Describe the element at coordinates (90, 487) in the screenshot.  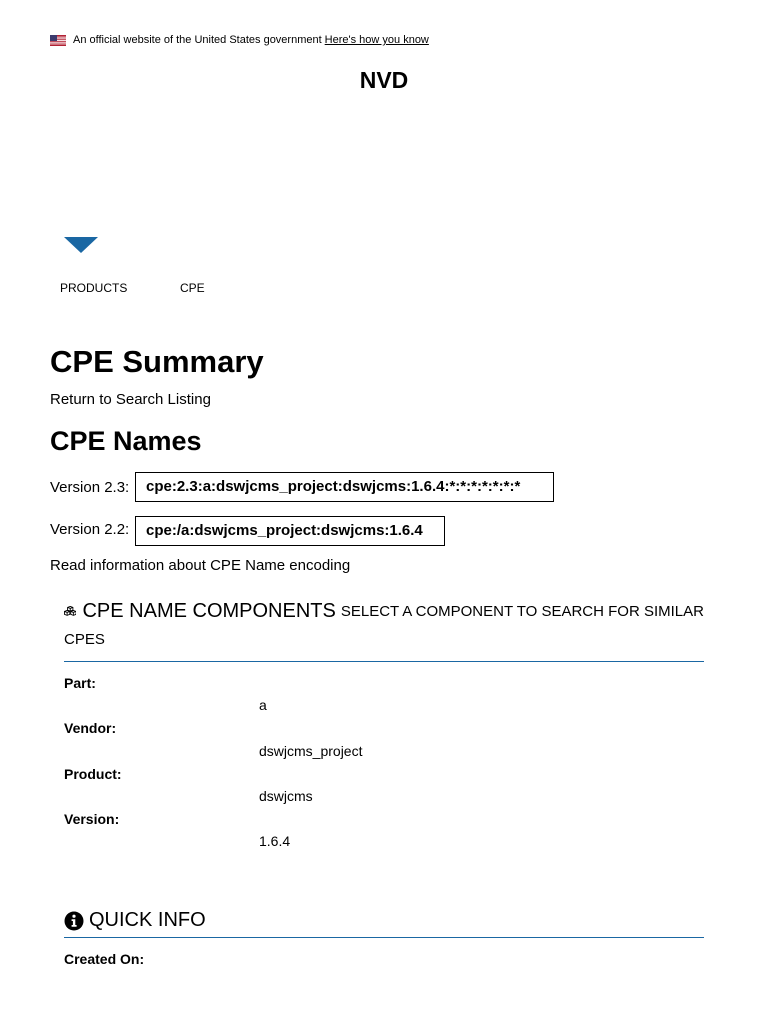
I see `version-23-label: Version 2.3:` at that location.